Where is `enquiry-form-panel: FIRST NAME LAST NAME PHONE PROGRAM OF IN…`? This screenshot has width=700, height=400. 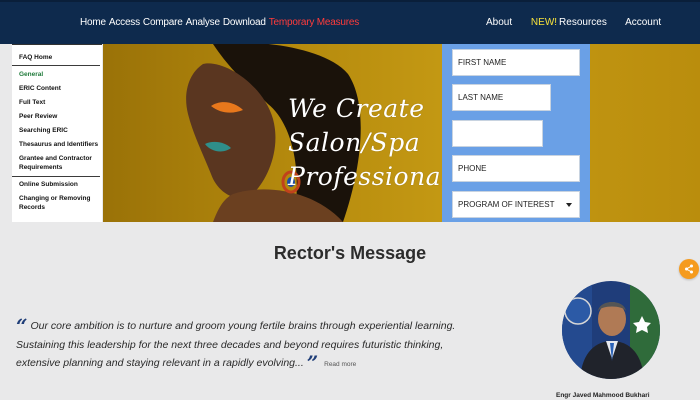 enquiry-form-panel: FIRST NAME LAST NAME PHONE PROGRAM OF IN… is located at coordinates (516, 133).